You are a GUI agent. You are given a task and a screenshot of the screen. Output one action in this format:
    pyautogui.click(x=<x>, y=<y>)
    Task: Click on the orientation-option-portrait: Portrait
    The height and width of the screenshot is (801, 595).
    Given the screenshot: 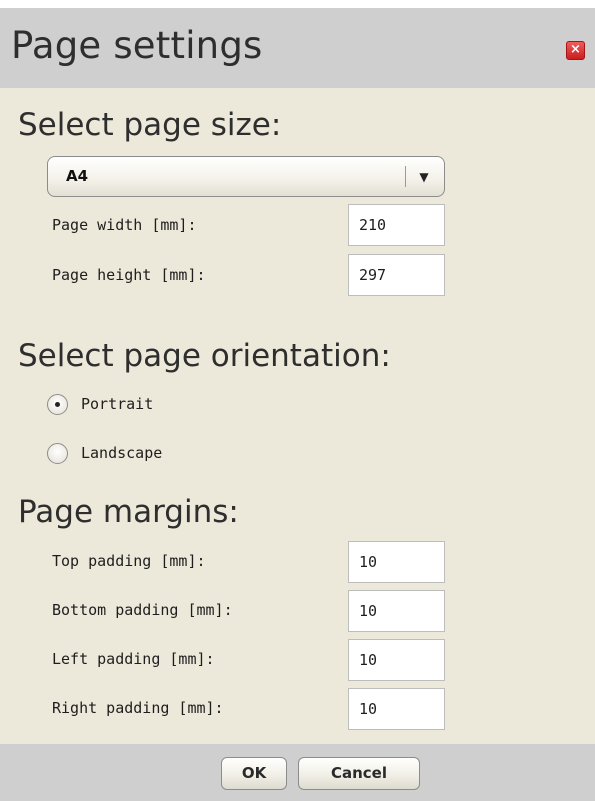 What is the action you would take?
    pyautogui.click(x=100, y=404)
    